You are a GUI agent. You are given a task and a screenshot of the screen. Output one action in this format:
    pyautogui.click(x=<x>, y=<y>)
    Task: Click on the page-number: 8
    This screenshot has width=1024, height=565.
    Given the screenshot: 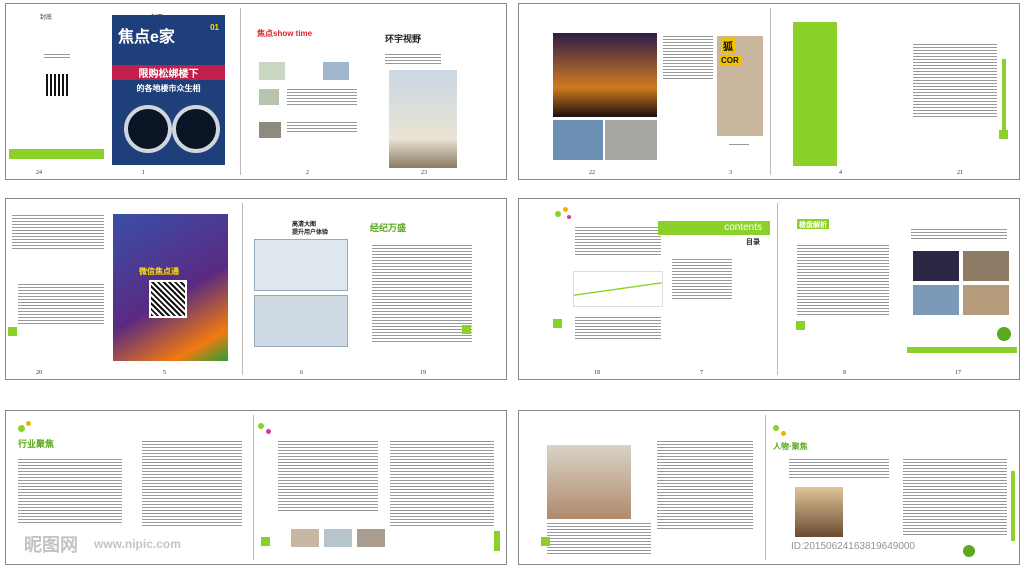 What is the action you would take?
    pyautogui.click(x=844, y=373)
    